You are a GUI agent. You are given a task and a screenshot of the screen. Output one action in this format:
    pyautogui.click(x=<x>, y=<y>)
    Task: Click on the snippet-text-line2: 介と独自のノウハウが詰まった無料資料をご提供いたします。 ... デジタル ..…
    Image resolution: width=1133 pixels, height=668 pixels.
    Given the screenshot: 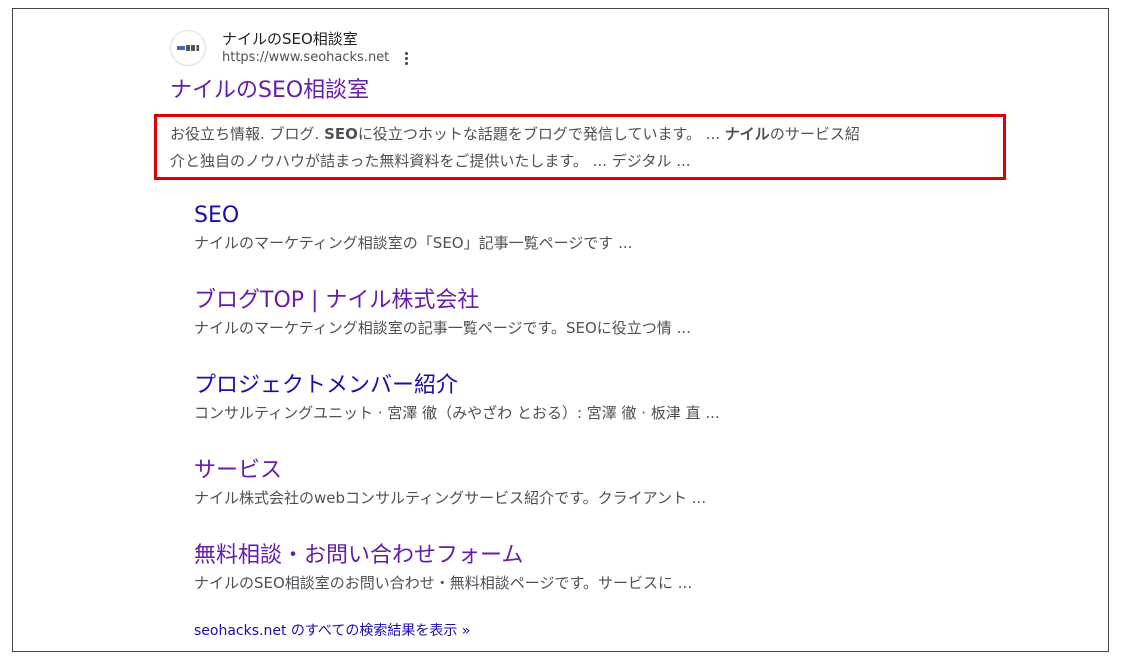 What is the action you would take?
    pyautogui.click(x=430, y=161)
    